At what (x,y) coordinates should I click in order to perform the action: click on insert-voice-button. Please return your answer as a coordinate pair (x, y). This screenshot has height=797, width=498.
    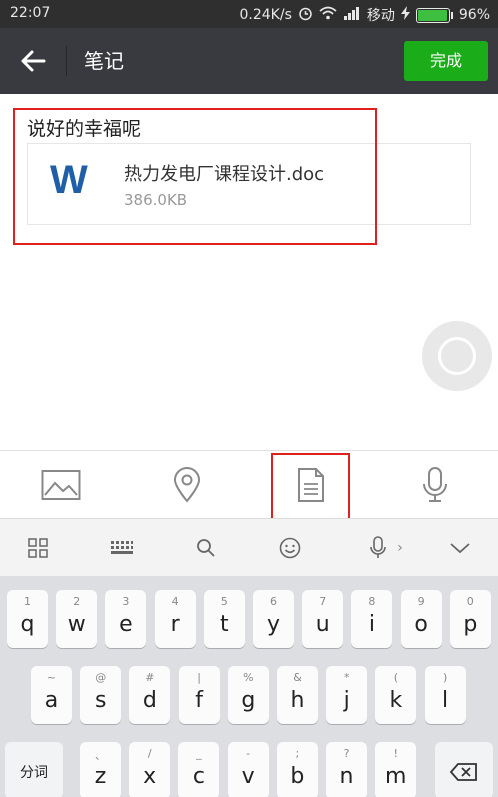
    Looking at the image, I should click on (435, 485).